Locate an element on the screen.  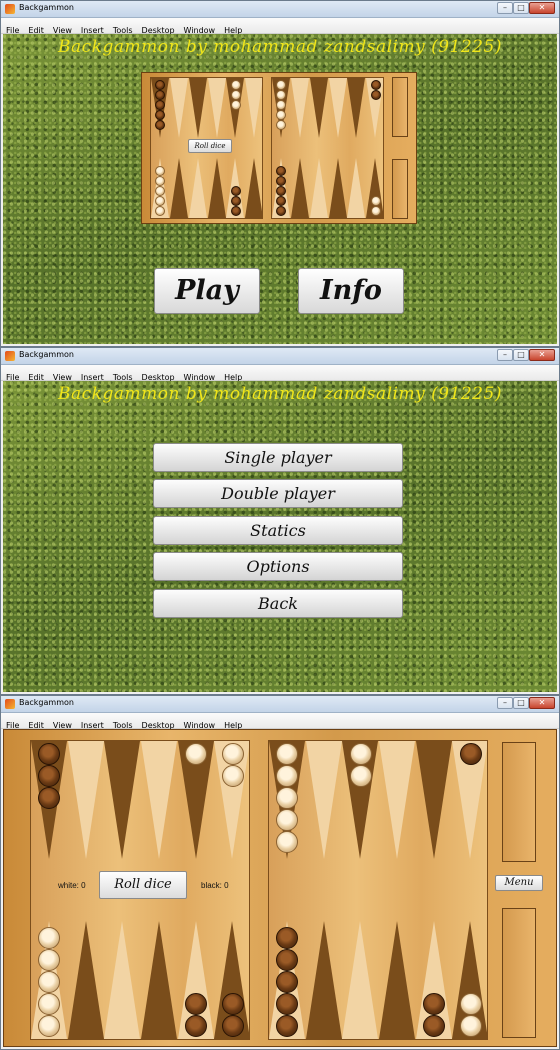
play-button: Play is located at coordinates (207, 291).